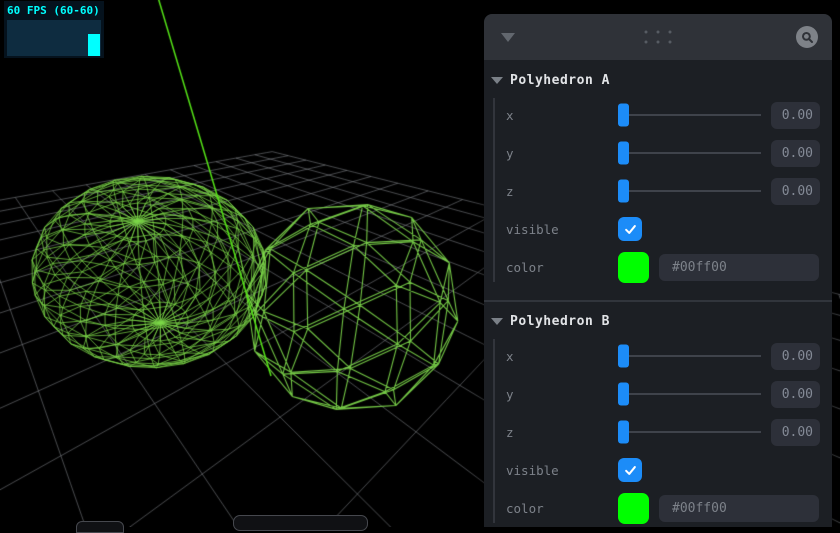 The height and width of the screenshot is (533, 840). Describe the element at coordinates (658, 321) in the screenshot. I see `folder-title: Polyhedron B` at that location.